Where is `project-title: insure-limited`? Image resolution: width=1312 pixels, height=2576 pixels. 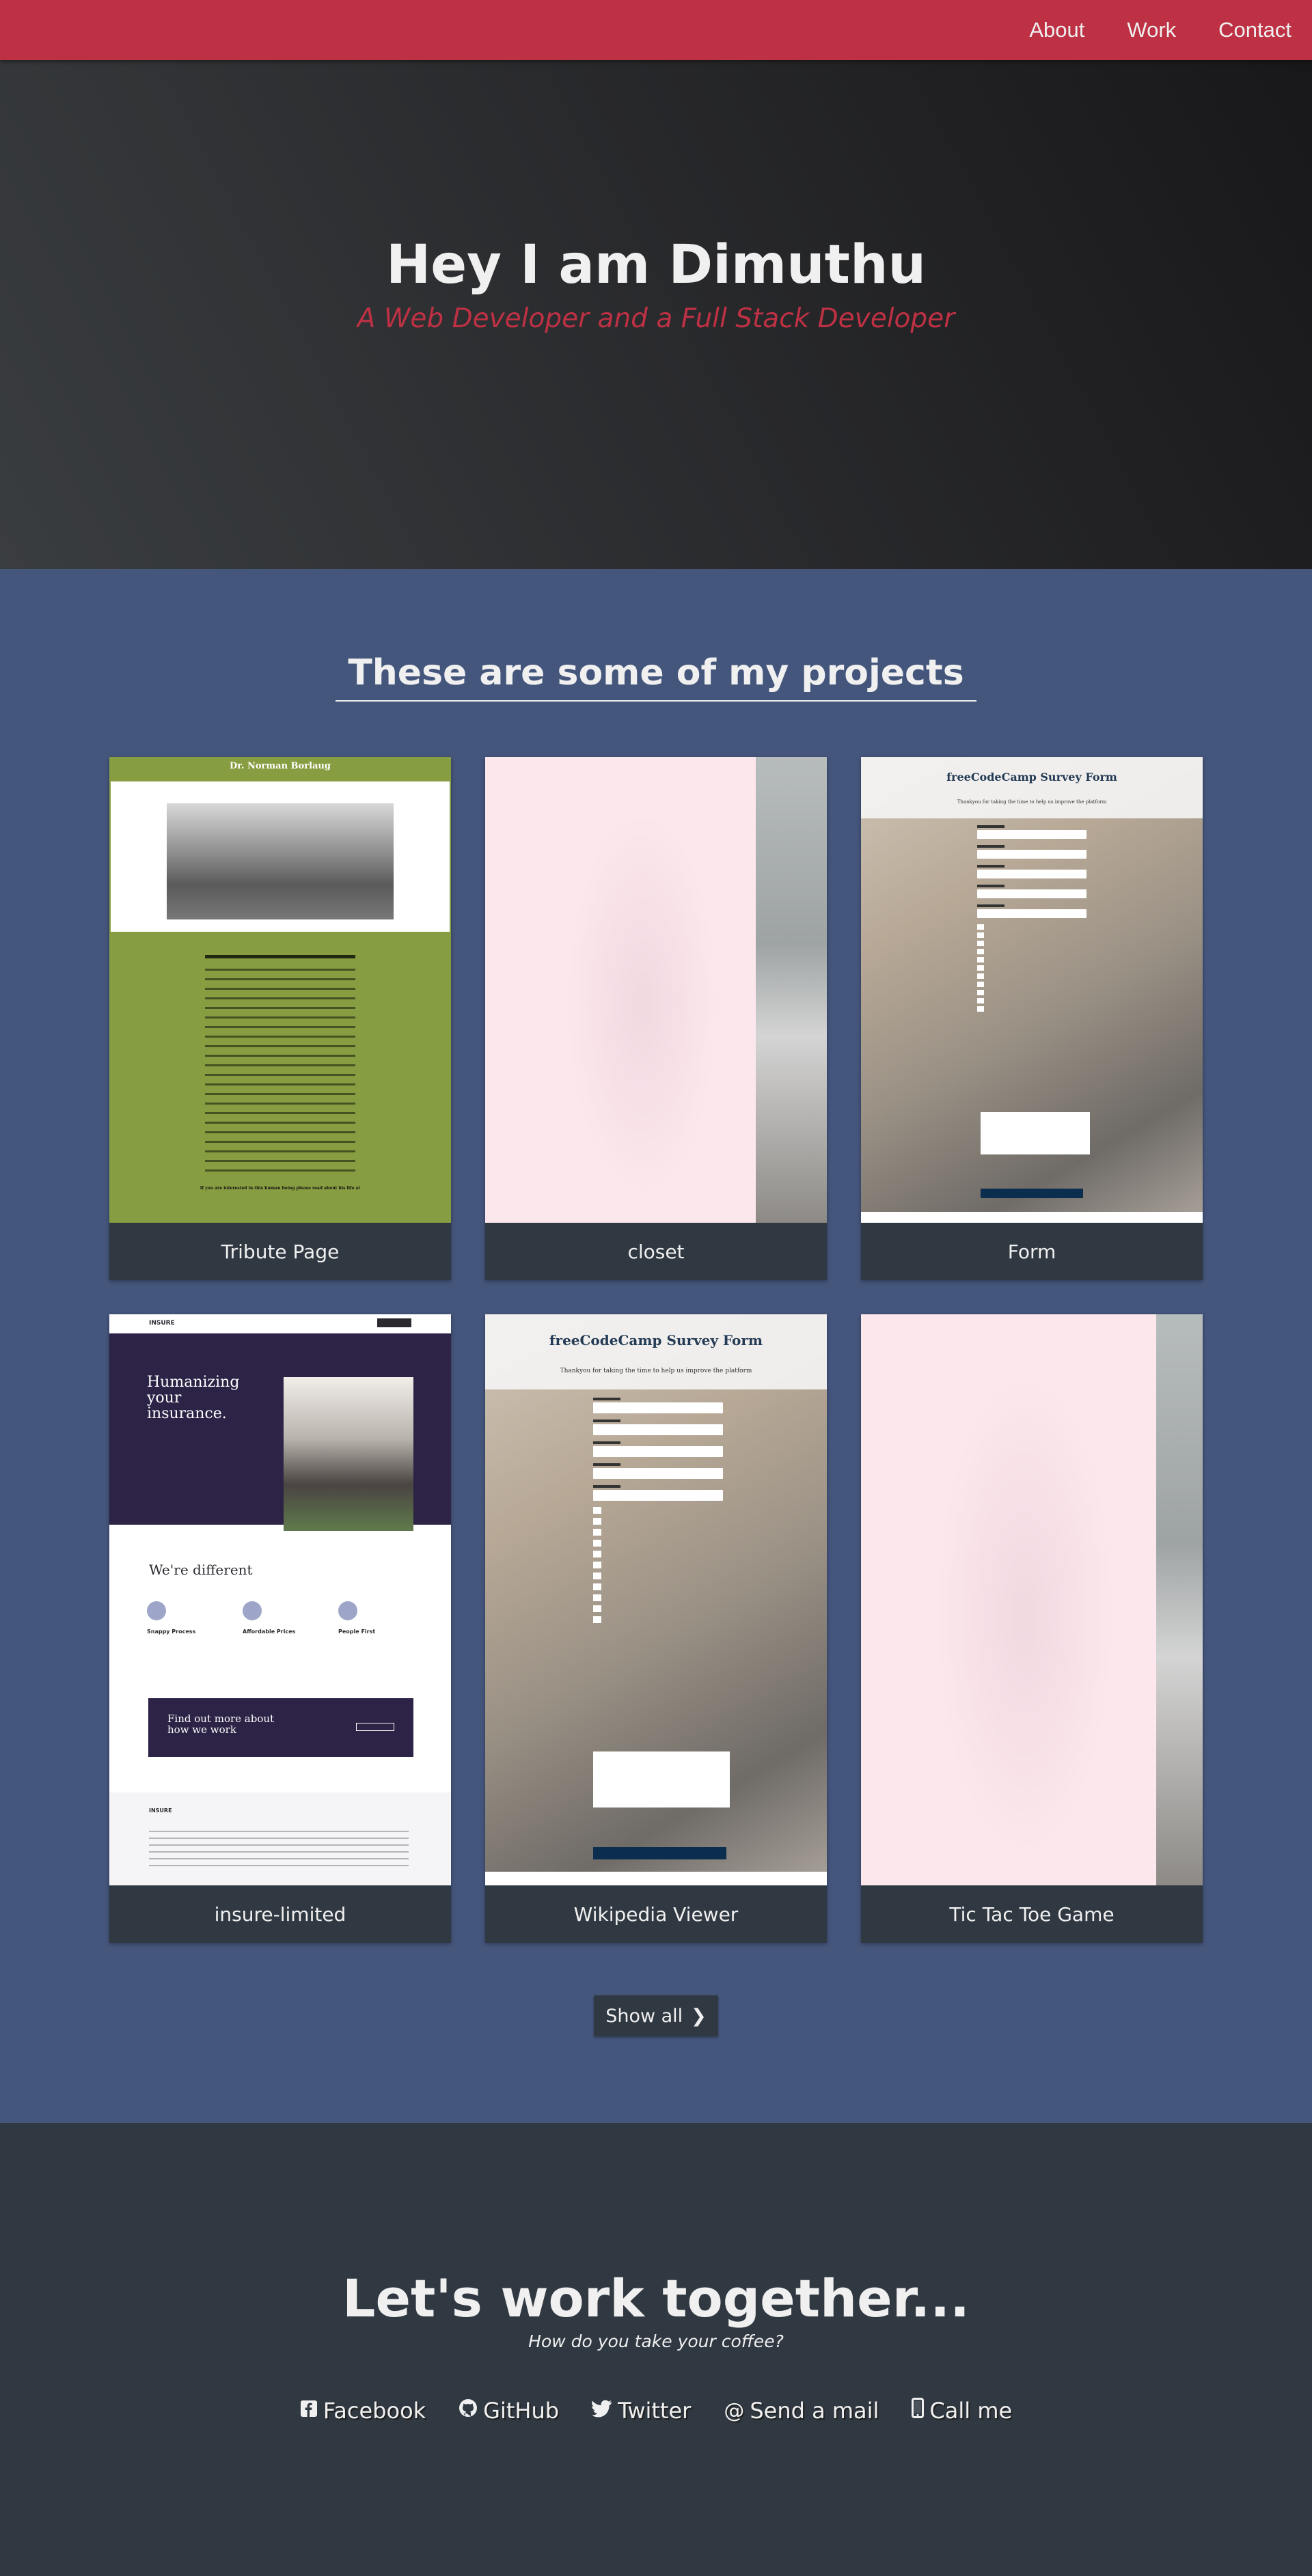
project-title: insure-limited is located at coordinates (280, 1914).